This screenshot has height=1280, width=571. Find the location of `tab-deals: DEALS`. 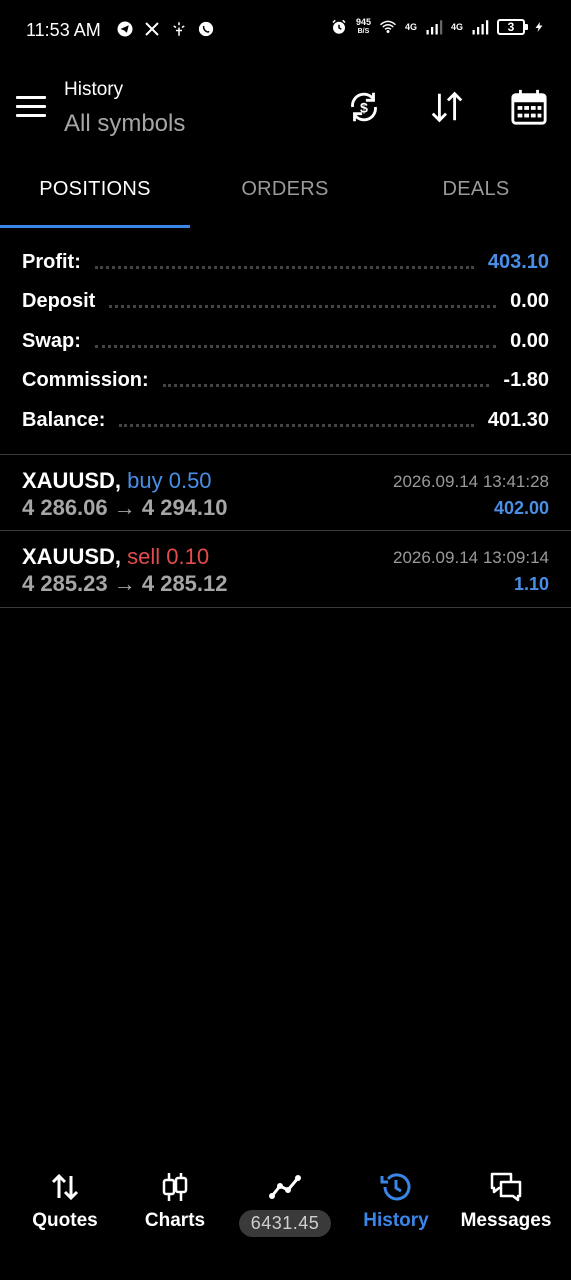

tab-deals: DEALS is located at coordinates (476, 189).